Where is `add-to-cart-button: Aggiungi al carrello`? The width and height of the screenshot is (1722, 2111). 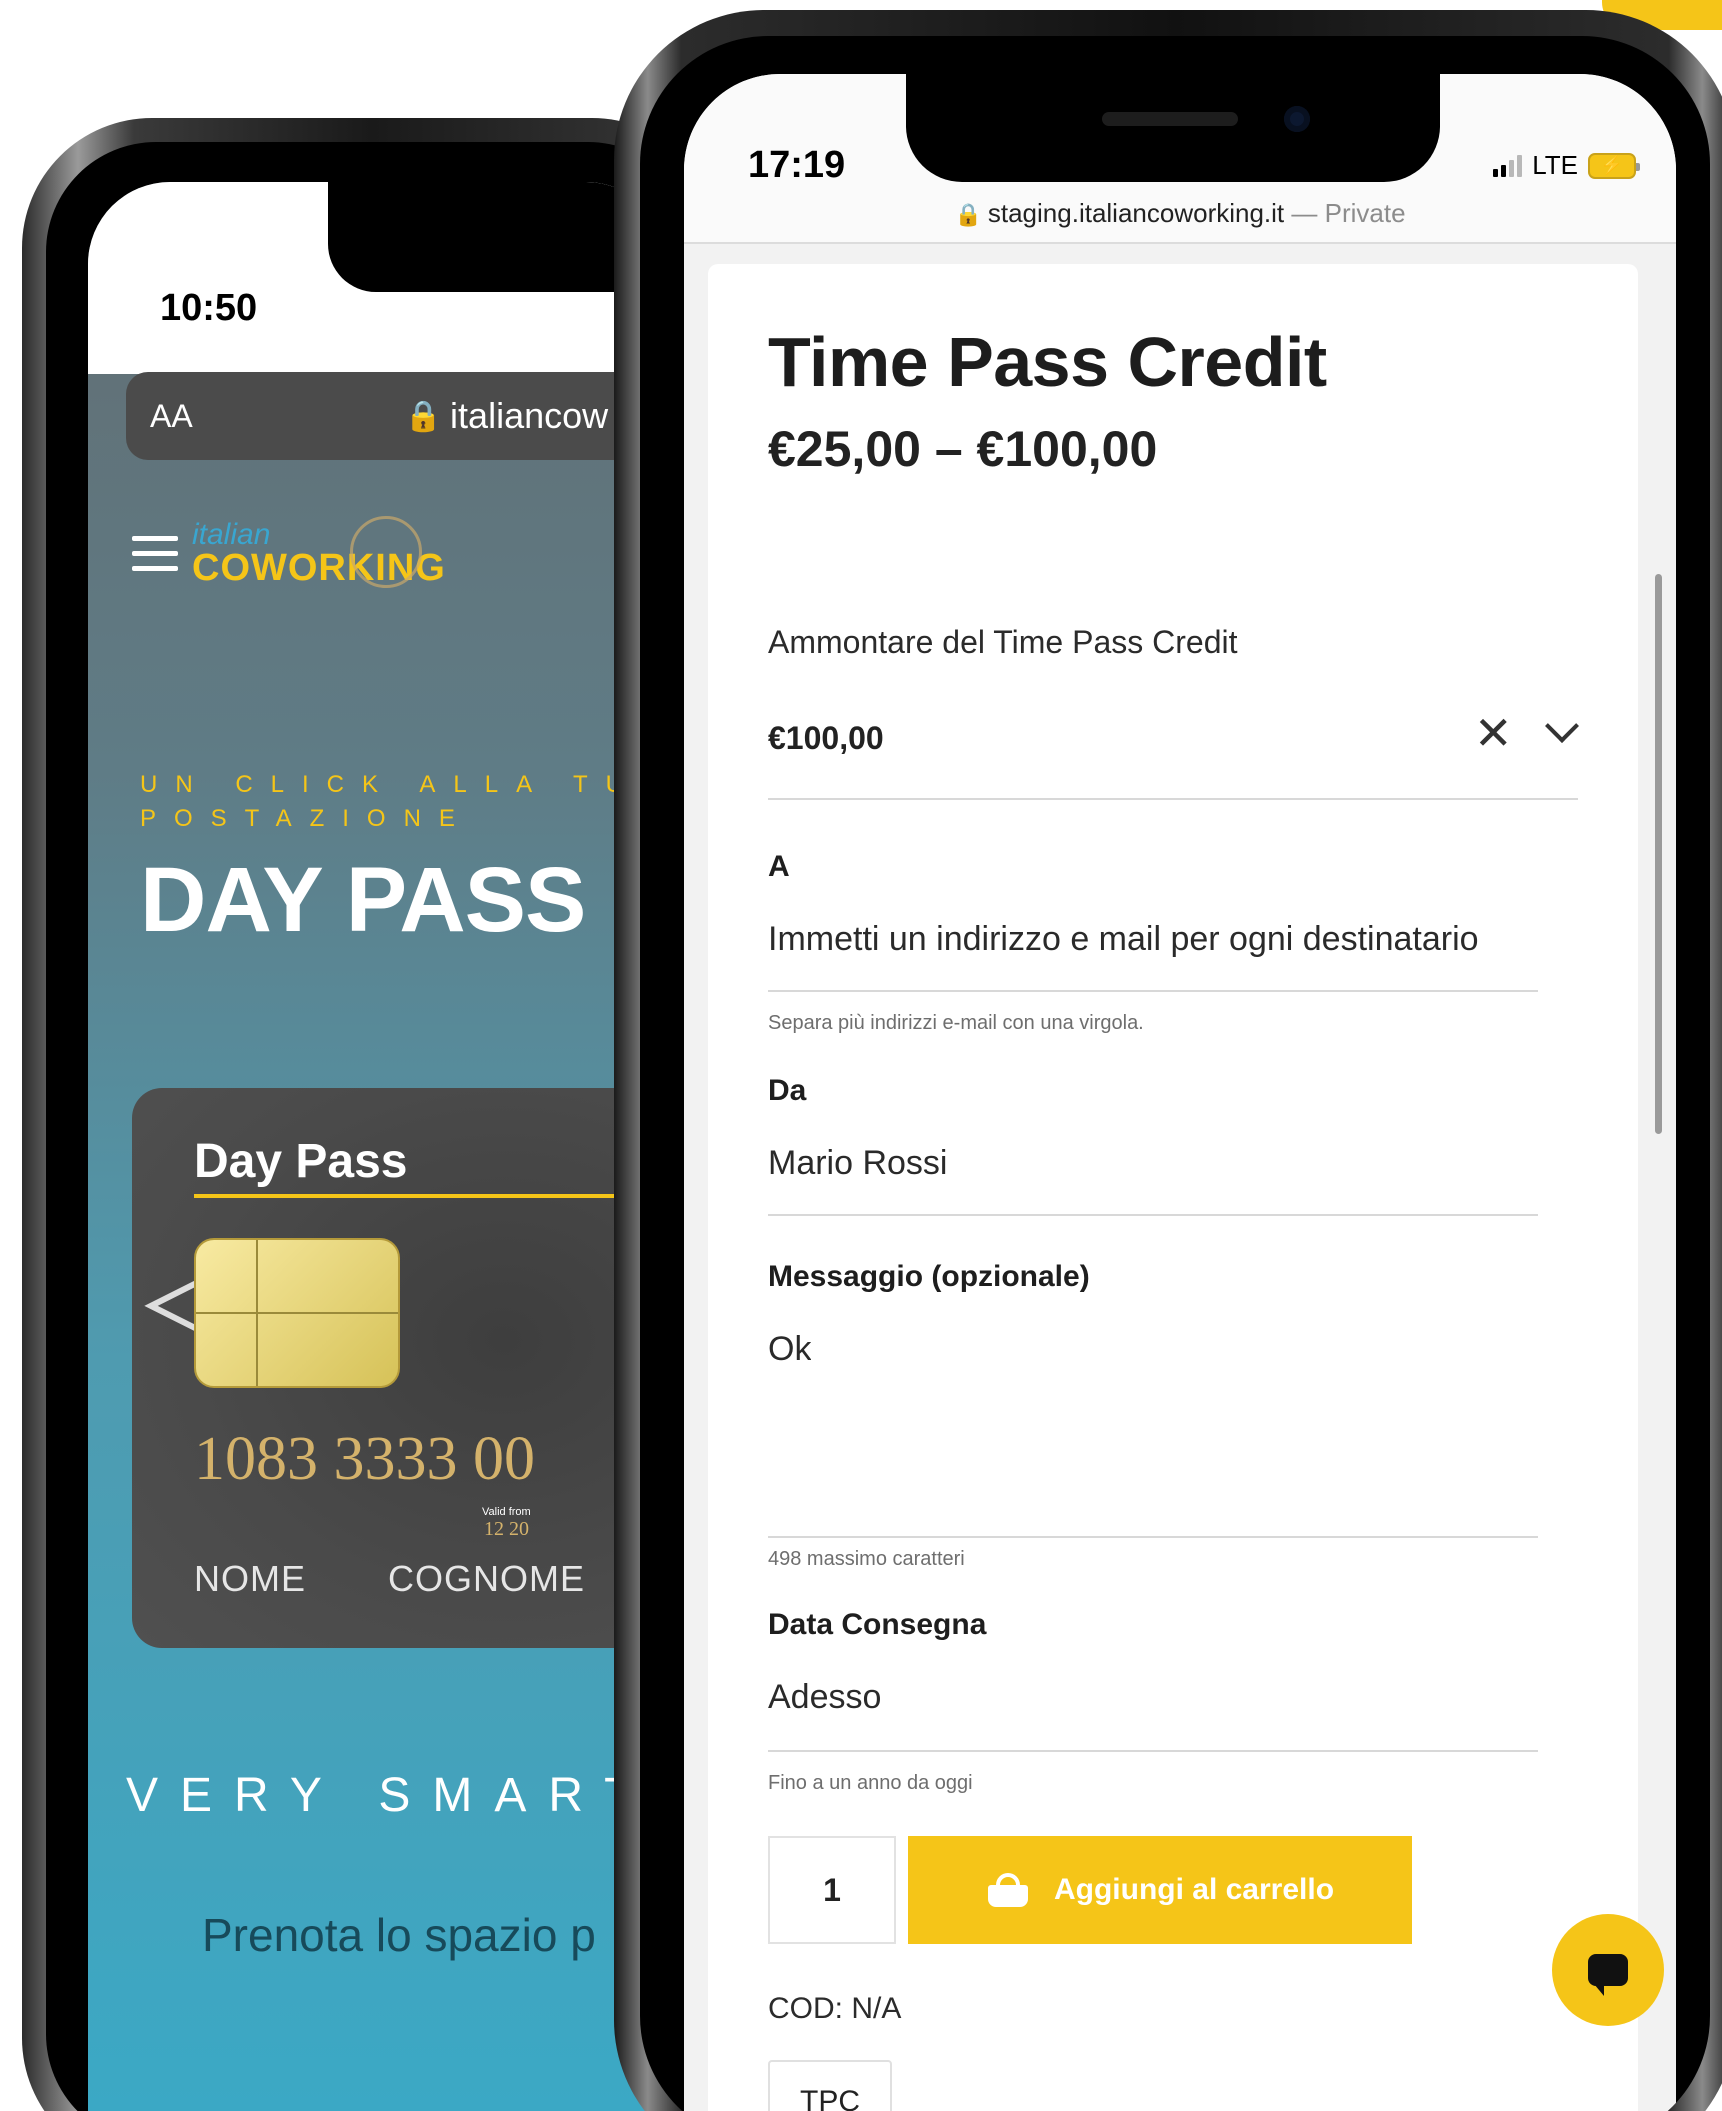 add-to-cart-button: Aggiungi al carrello is located at coordinates (1160, 1890).